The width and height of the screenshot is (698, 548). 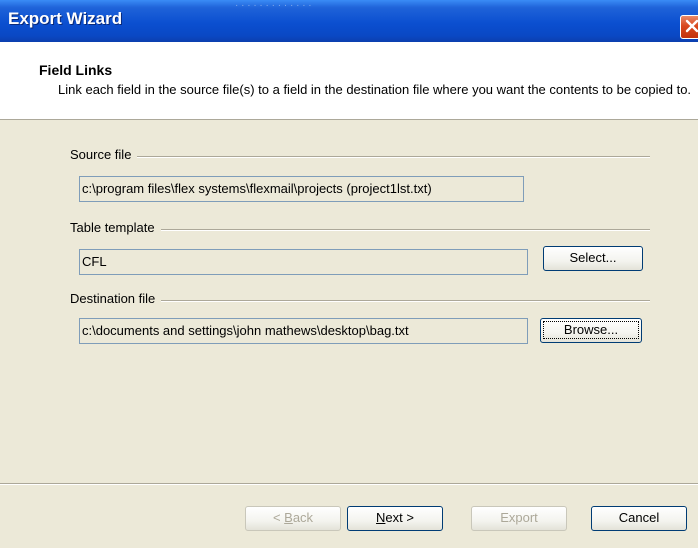 I want to click on source-group-divider, so click(x=360, y=157).